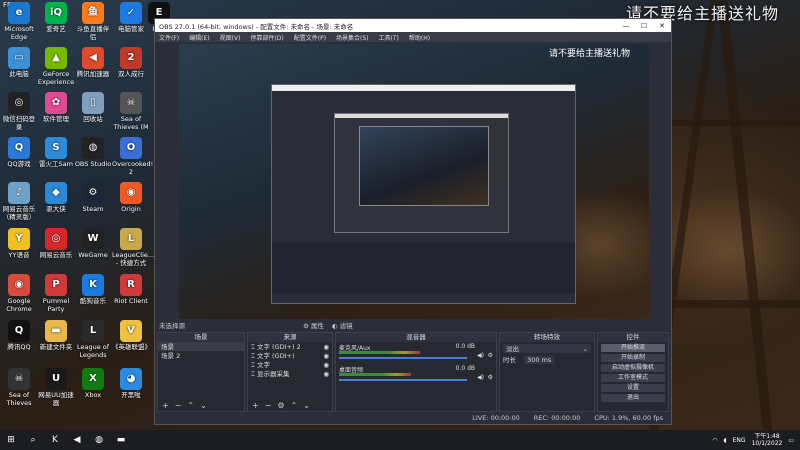 This screenshot has width=800, height=450. What do you see at coordinates (56, 198) in the screenshot?
I see `desktop-shortcut: ◆ 驱大侠` at bounding box center [56, 198].